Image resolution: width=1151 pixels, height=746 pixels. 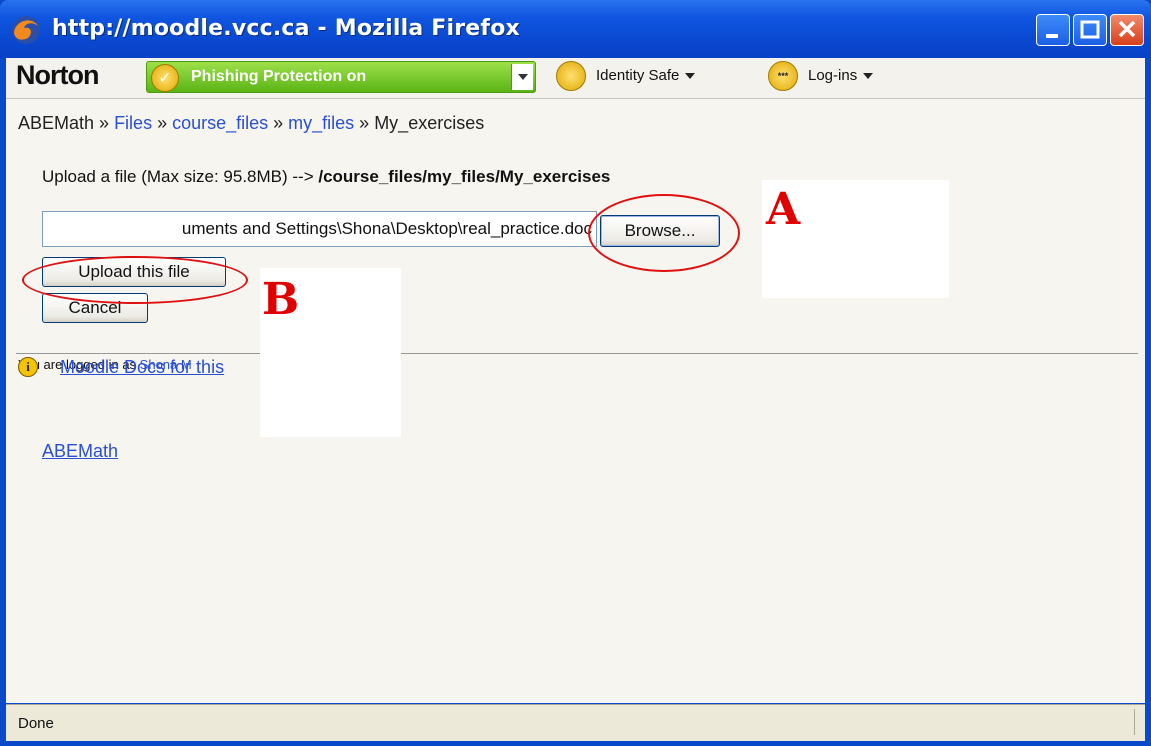 I want to click on annotation-b: B, so click(x=281, y=299).